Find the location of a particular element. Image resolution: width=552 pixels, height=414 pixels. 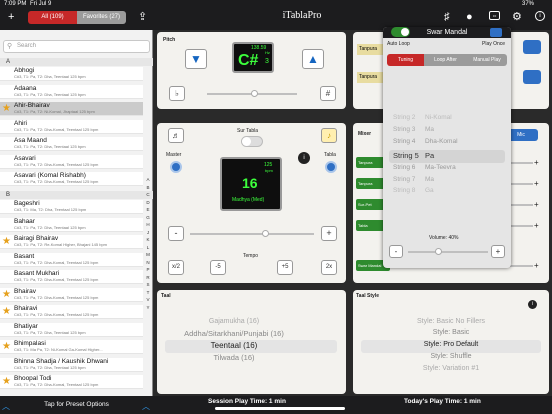

gear-icon: ⚙ is located at coordinates (517, 17).